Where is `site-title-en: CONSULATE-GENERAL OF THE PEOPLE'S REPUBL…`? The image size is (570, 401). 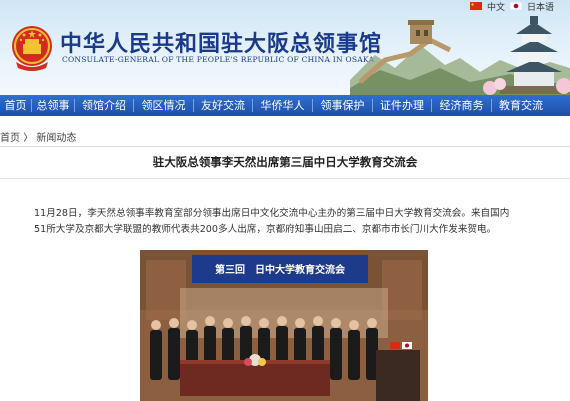 site-title-en: CONSULATE-GENERAL OF THE PEOPLE'S REPUBL… is located at coordinates (218, 59).